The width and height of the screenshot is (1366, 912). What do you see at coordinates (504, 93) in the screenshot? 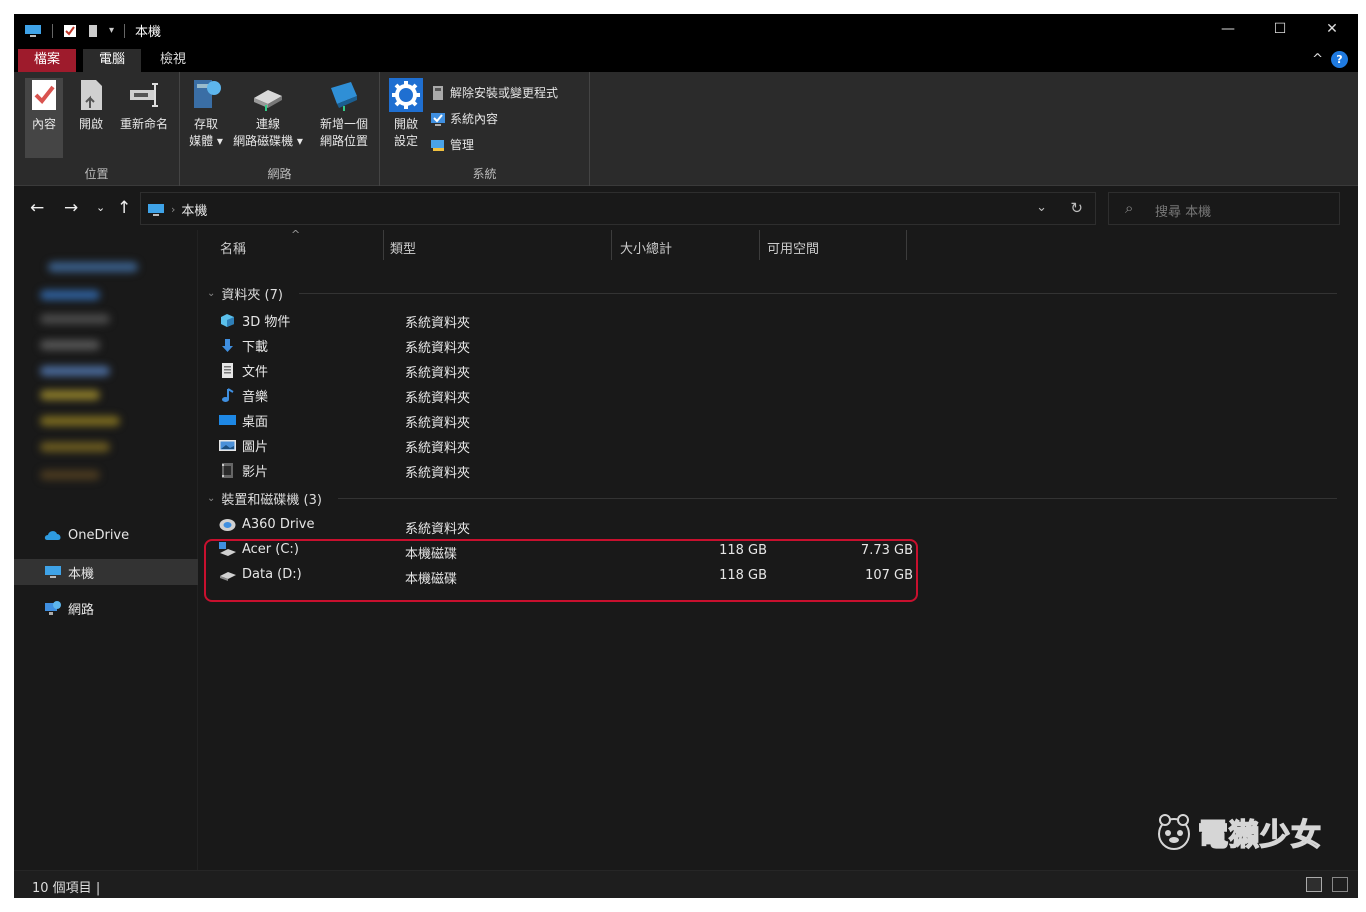
I see `uninstall-label: 解除安裝或變更程式` at bounding box center [504, 93].